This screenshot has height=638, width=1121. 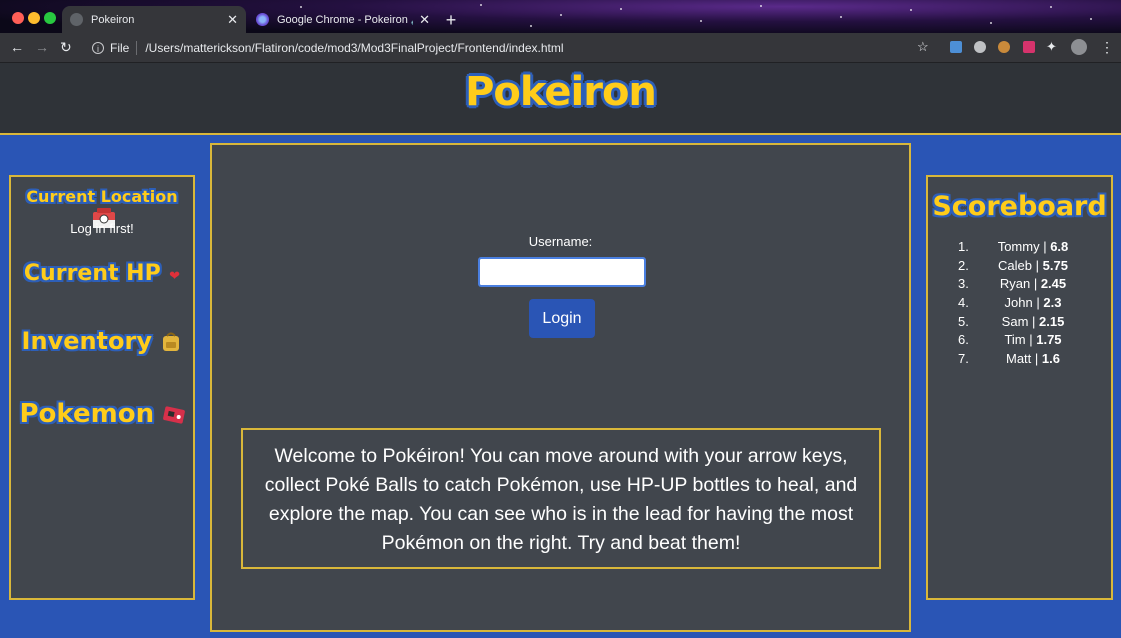 I want to click on menu-icon: ⋮, so click(x=1107, y=47).